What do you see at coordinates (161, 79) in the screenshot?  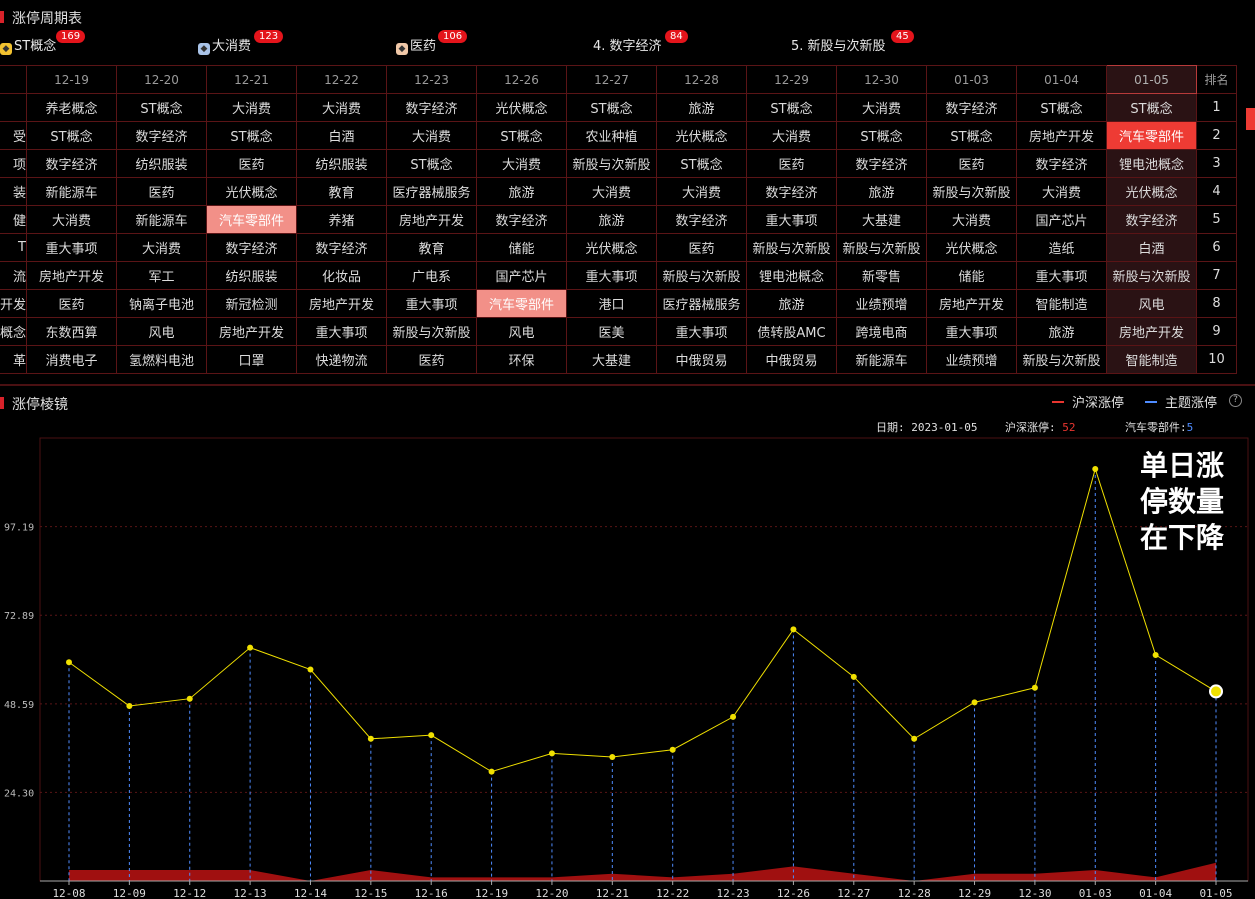 I see `date-header-cell: 12-20` at bounding box center [161, 79].